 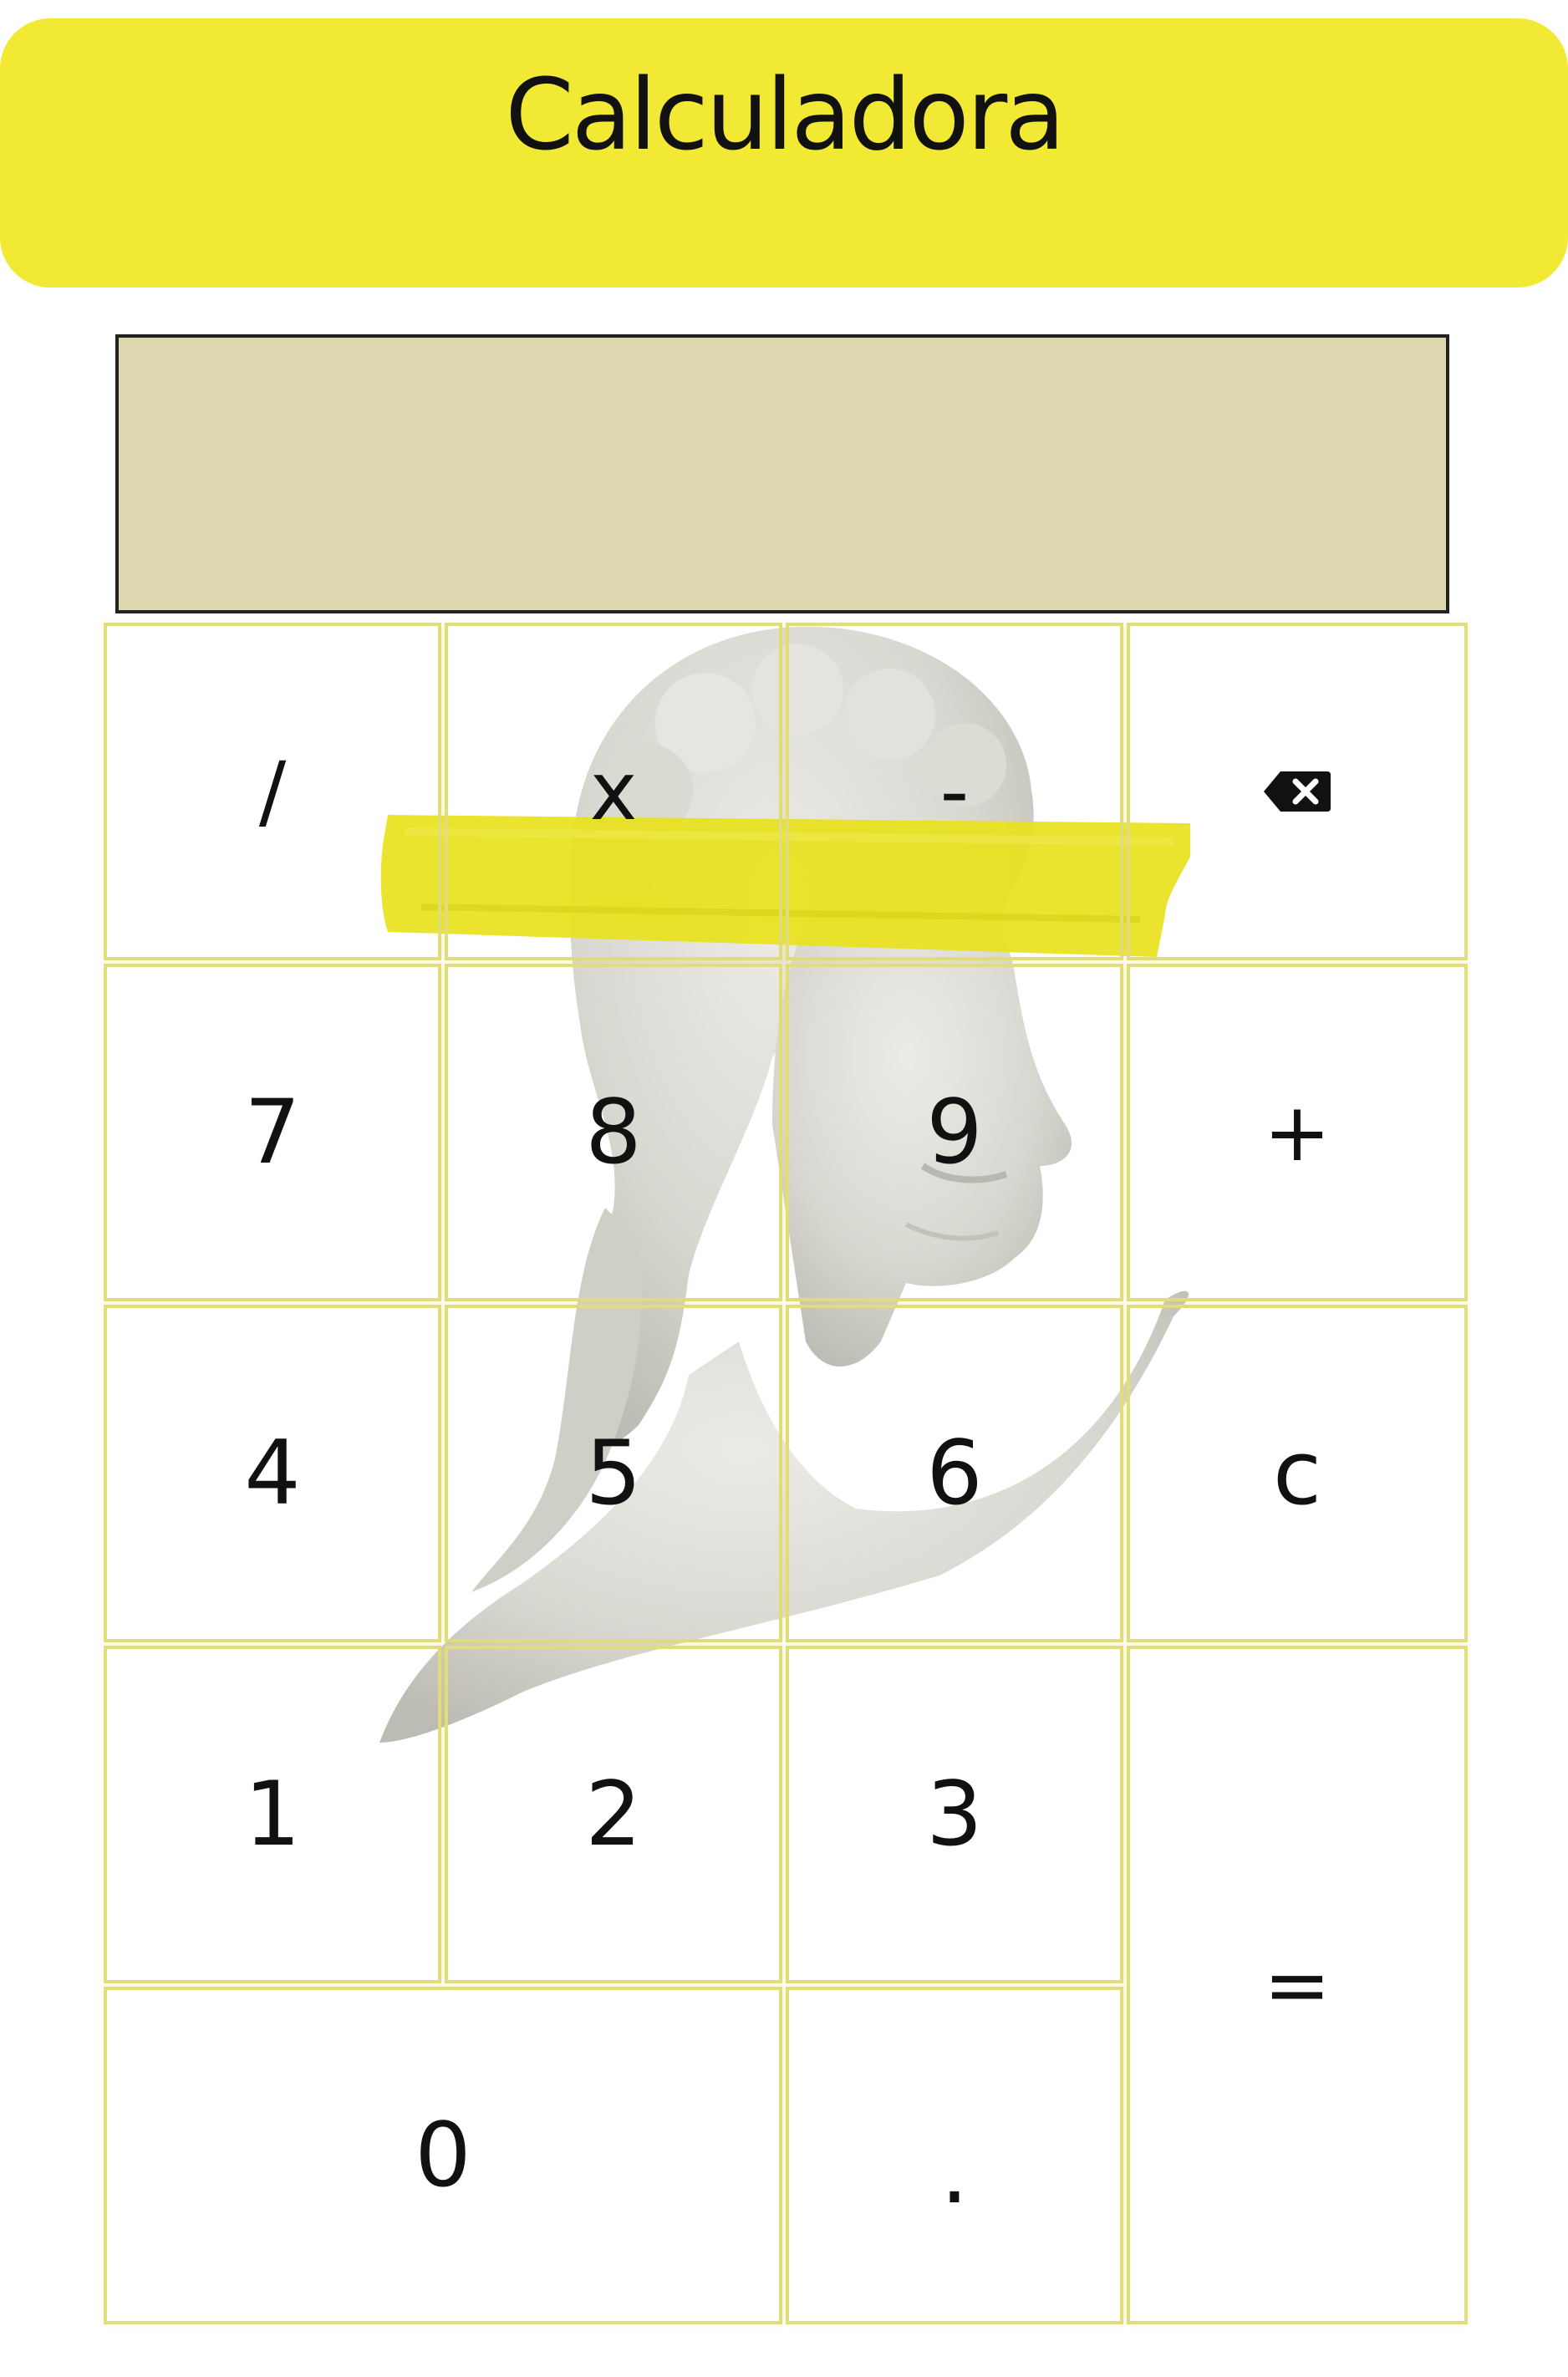 I want to click on add-button: +, so click(x=1297, y=1132).